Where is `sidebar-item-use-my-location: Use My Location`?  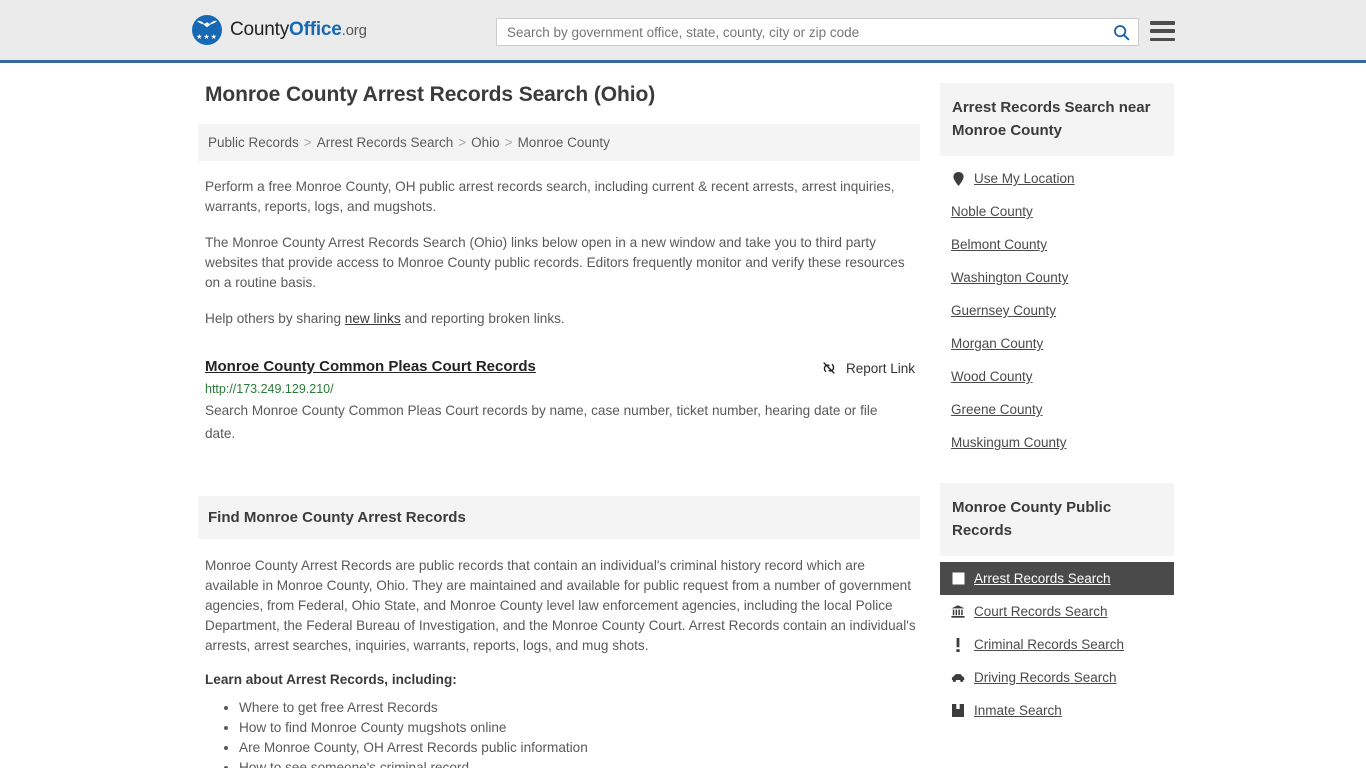
sidebar-item-use-my-location: Use My Location is located at coordinates (1057, 178).